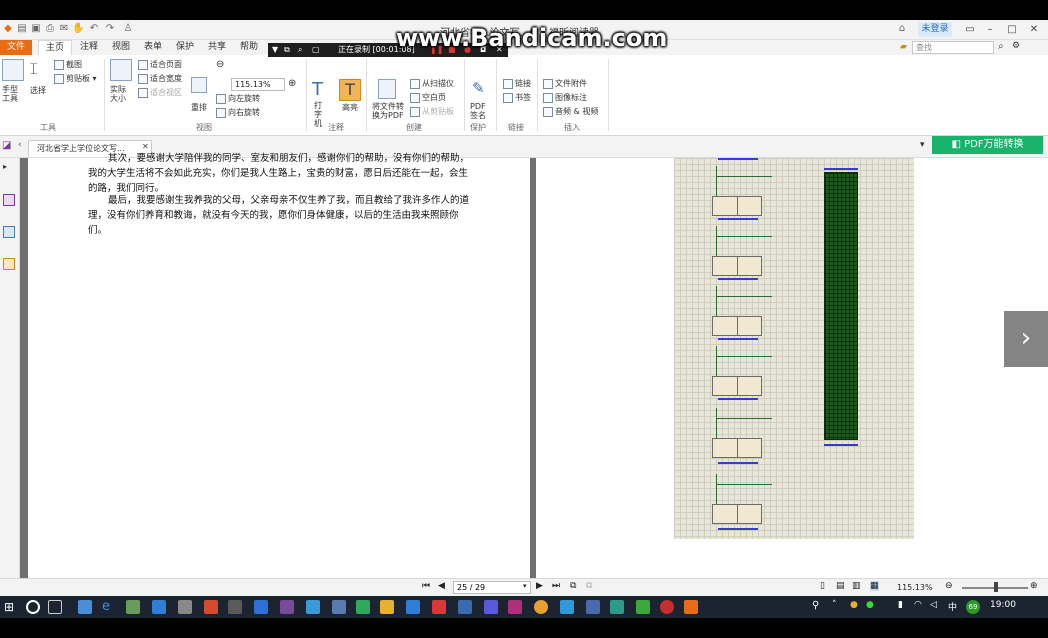 This screenshot has width=1048, height=638. What do you see at coordinates (238, 112) in the screenshot?
I see `rotate-right-button: 向右旋转` at bounding box center [238, 112].